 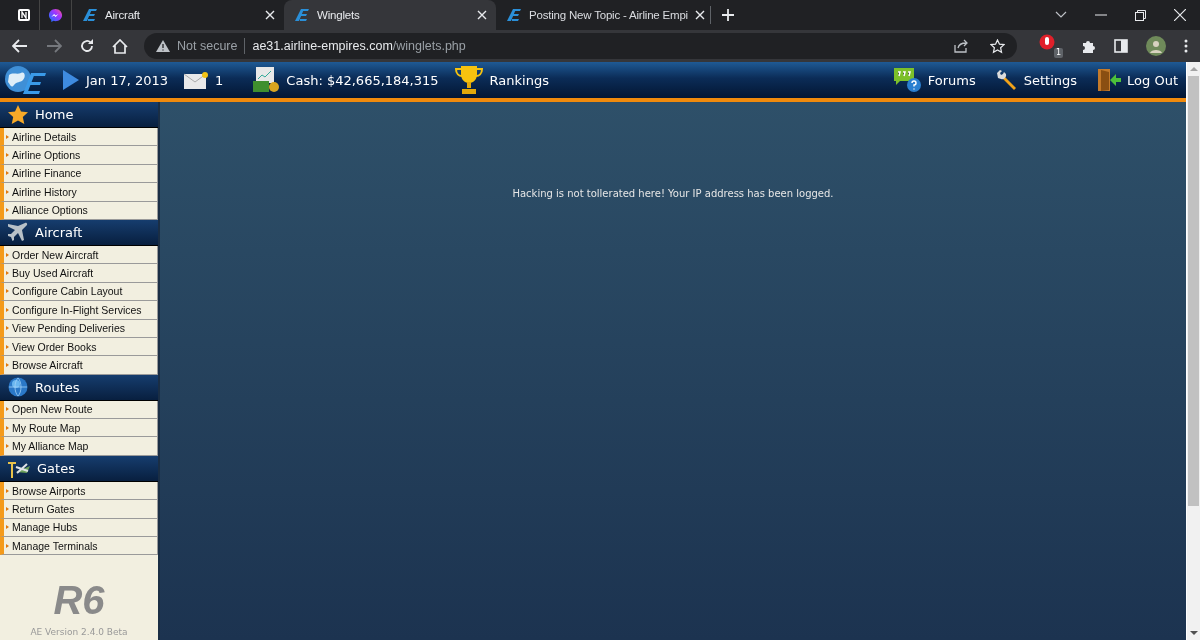 I want to click on warning-message: Hacking is not tollerated here! Your IP address has been logged., so click(x=673, y=193).